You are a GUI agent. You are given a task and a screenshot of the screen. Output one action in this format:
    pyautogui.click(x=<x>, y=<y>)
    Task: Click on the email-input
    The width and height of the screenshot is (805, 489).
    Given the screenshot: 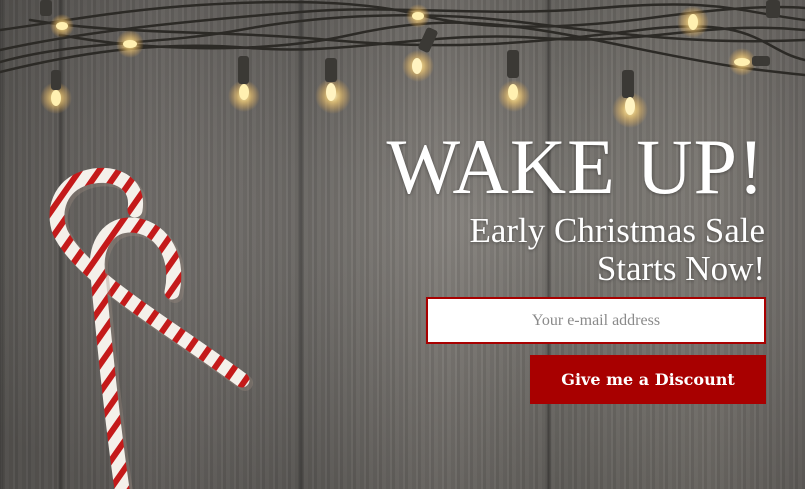 What is the action you would take?
    pyautogui.click(x=596, y=320)
    